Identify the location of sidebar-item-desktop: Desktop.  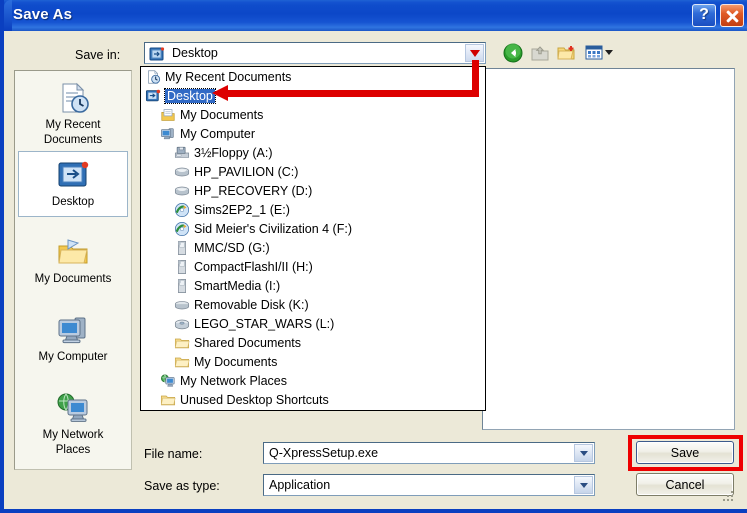
(73, 184).